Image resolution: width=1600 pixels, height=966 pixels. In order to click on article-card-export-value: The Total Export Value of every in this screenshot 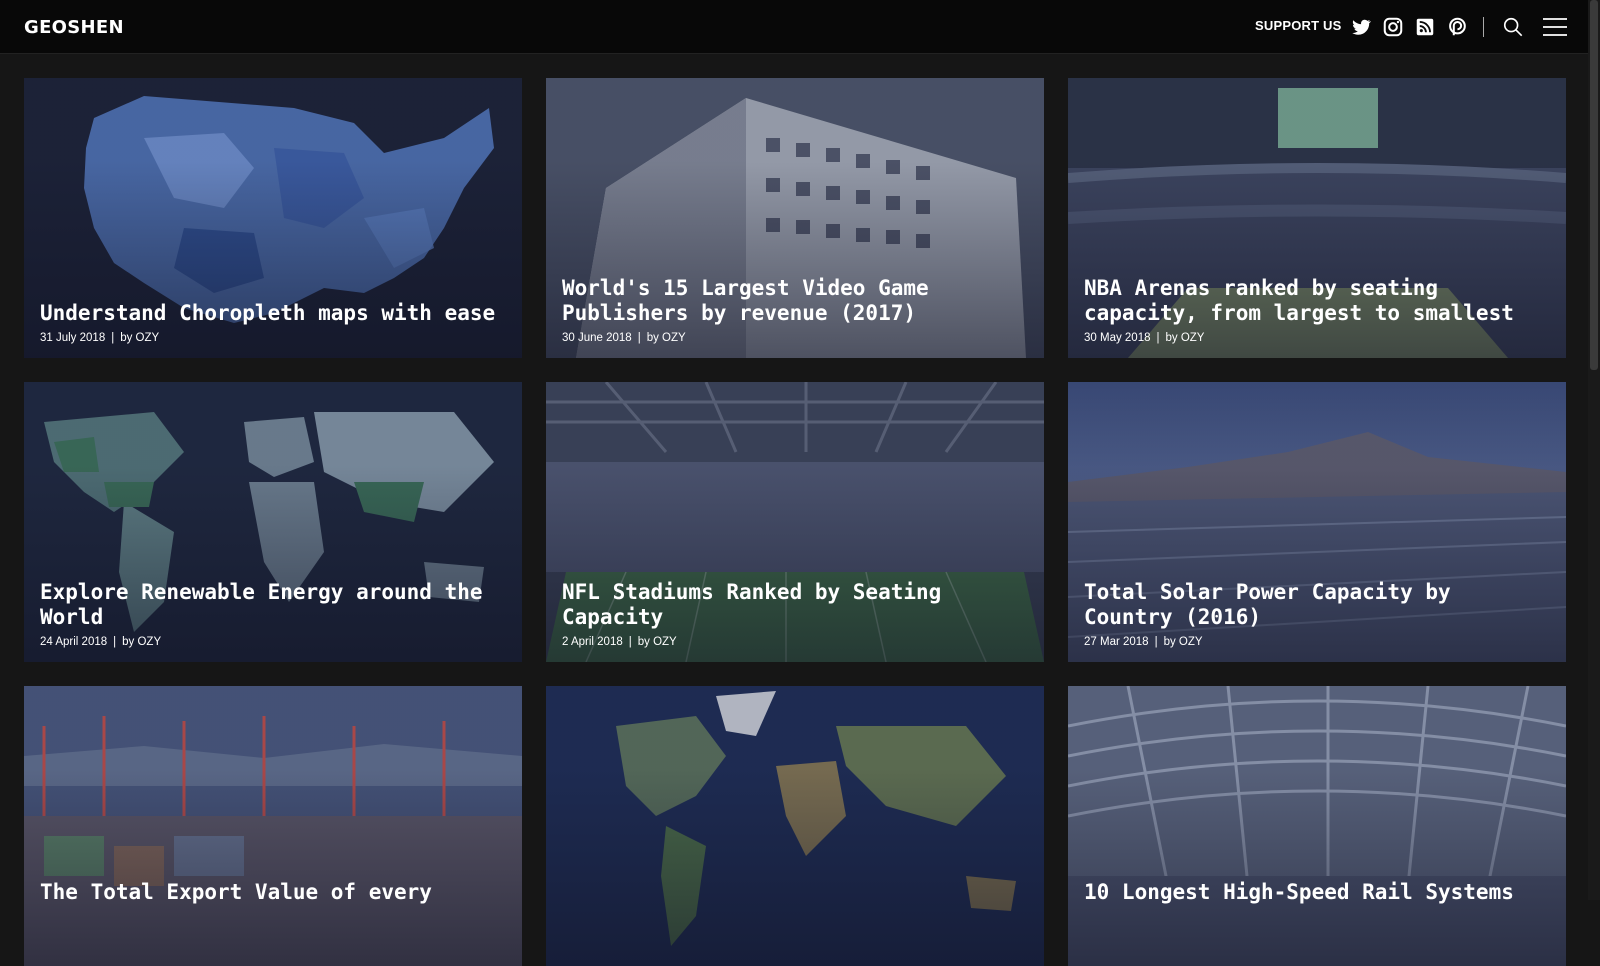, I will do `click(273, 826)`.